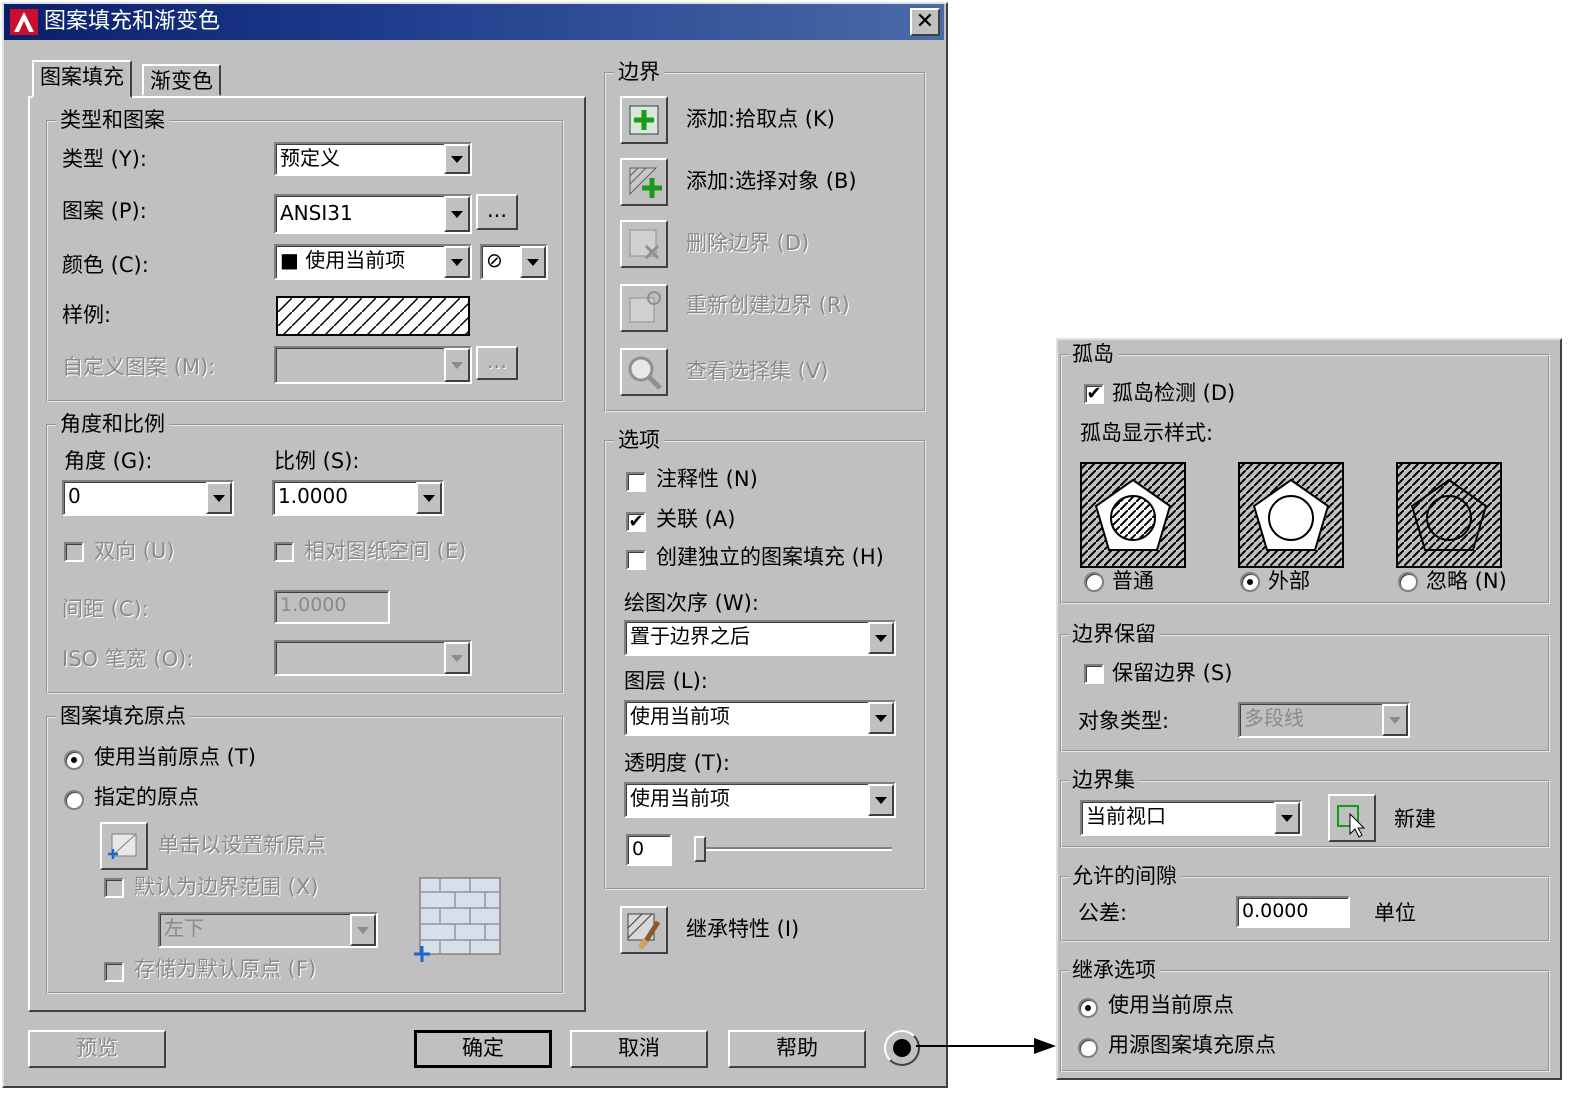 The image size is (1574, 1094). I want to click on add-select-label: 添加:选择对象 (B), so click(771, 181).